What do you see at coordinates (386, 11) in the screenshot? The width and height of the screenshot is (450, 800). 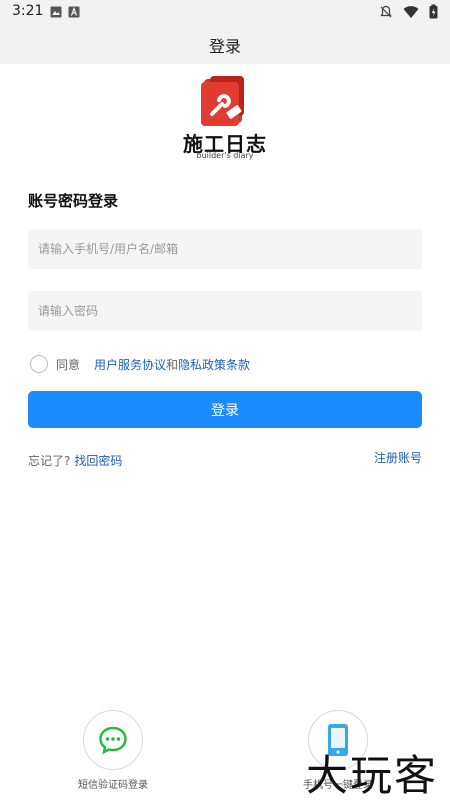 I see `bell-off-icon` at bounding box center [386, 11].